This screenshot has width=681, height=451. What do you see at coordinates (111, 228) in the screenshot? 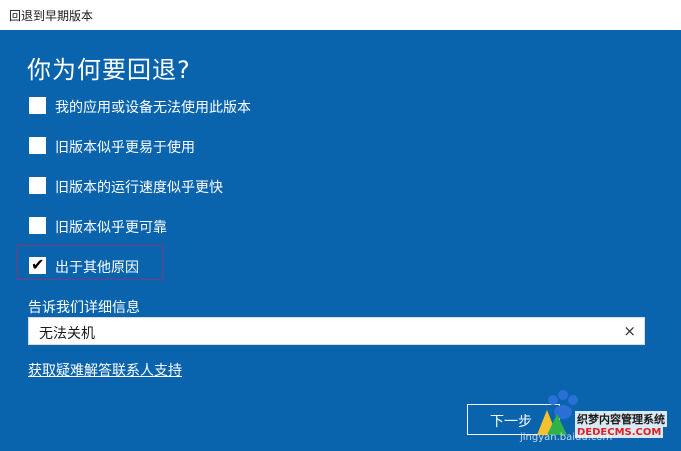
I see `option-label: 旧版本似乎更可靠` at bounding box center [111, 228].